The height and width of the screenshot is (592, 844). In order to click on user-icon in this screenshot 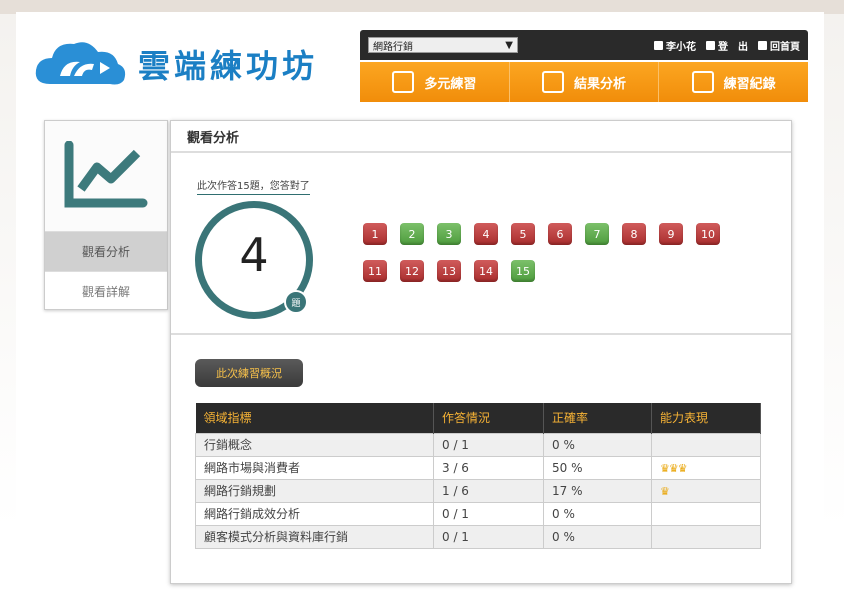, I will do `click(658, 45)`.